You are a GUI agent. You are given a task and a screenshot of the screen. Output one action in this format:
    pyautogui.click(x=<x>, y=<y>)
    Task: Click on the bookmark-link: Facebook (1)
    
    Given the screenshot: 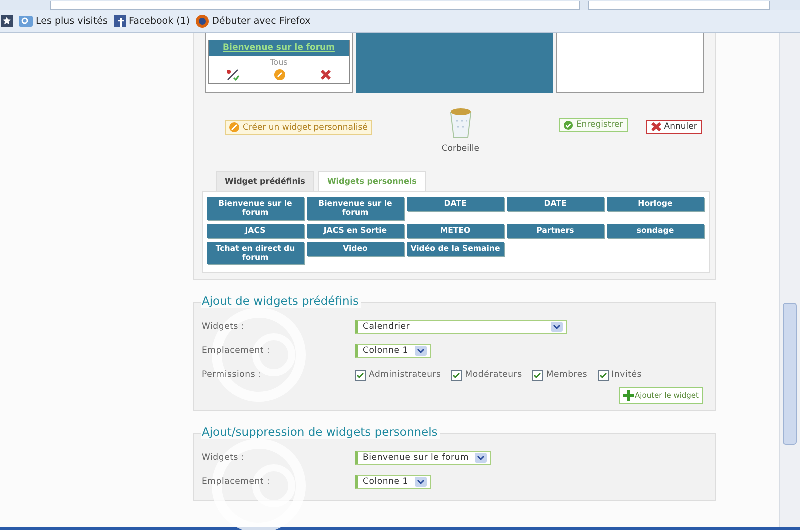 What is the action you would take?
    pyautogui.click(x=152, y=21)
    